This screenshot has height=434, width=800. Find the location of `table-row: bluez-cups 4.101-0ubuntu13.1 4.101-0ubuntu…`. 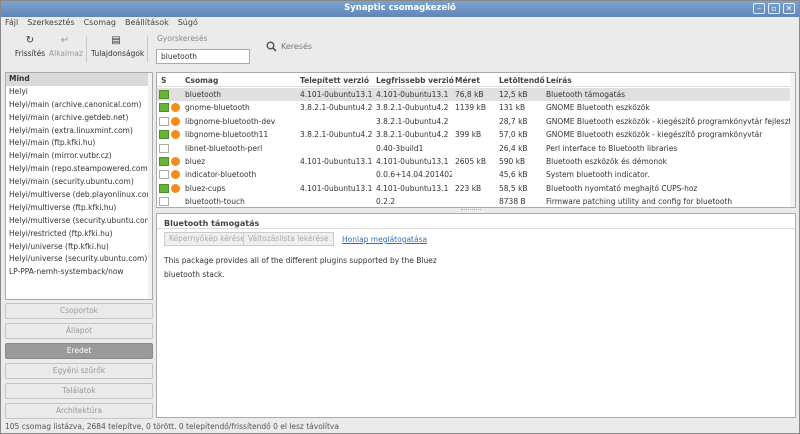

table-row: bluez-cups 4.101-0ubuntu13.1 4.101-0ubuntu… is located at coordinates (476, 188).